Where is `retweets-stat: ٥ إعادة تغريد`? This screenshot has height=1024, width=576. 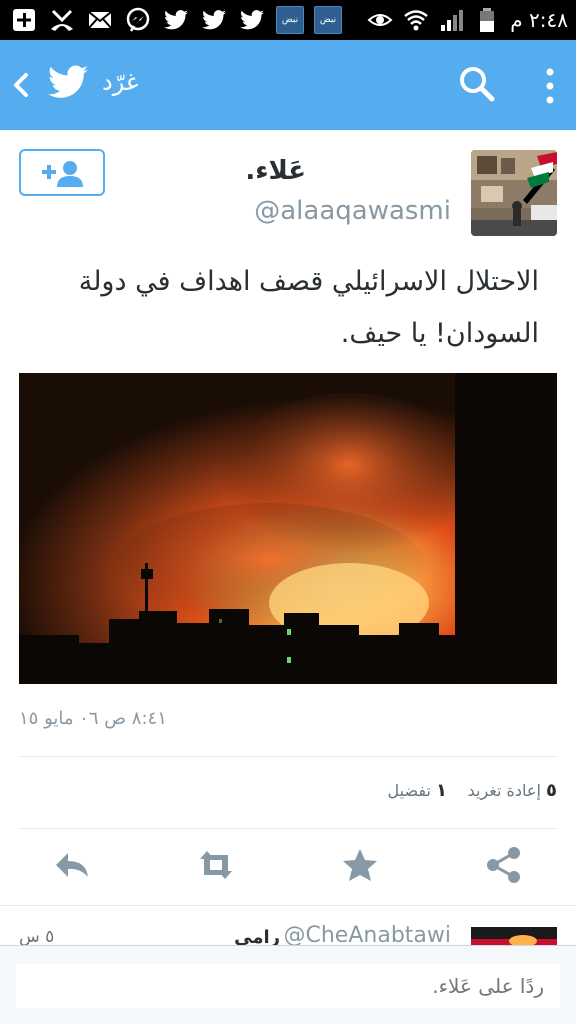
retweets-stat: ٥ إعادة تغريد is located at coordinates (512, 790).